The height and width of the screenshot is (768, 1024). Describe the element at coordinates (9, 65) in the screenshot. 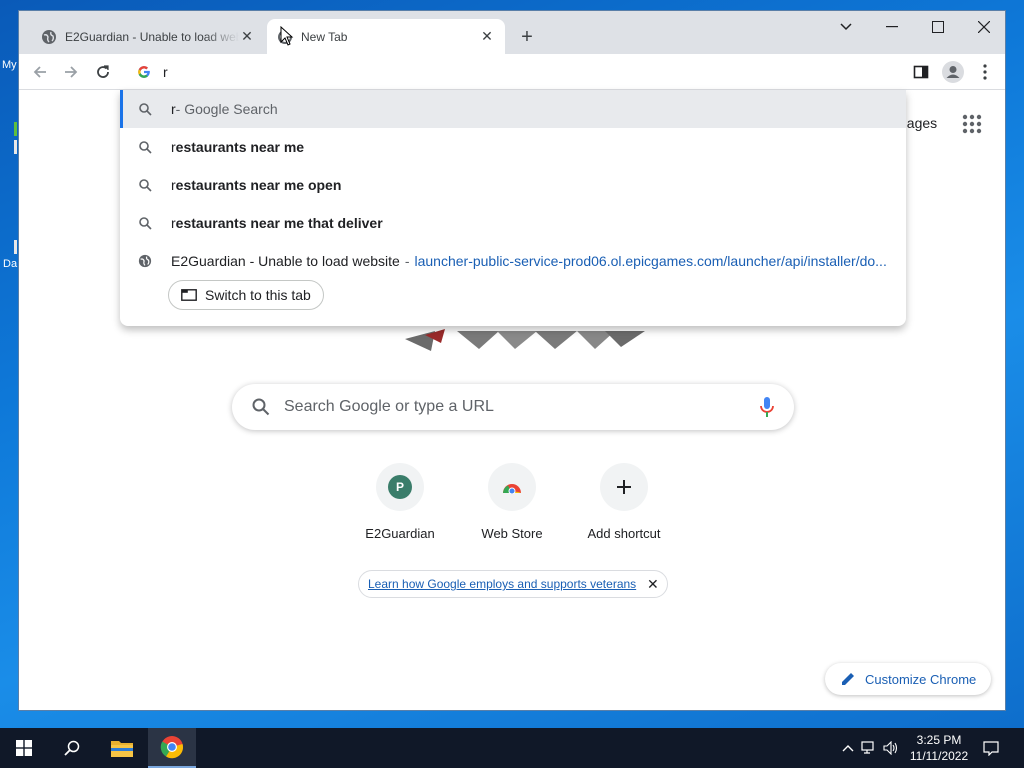

I see `desktop-icon-label: My` at that location.